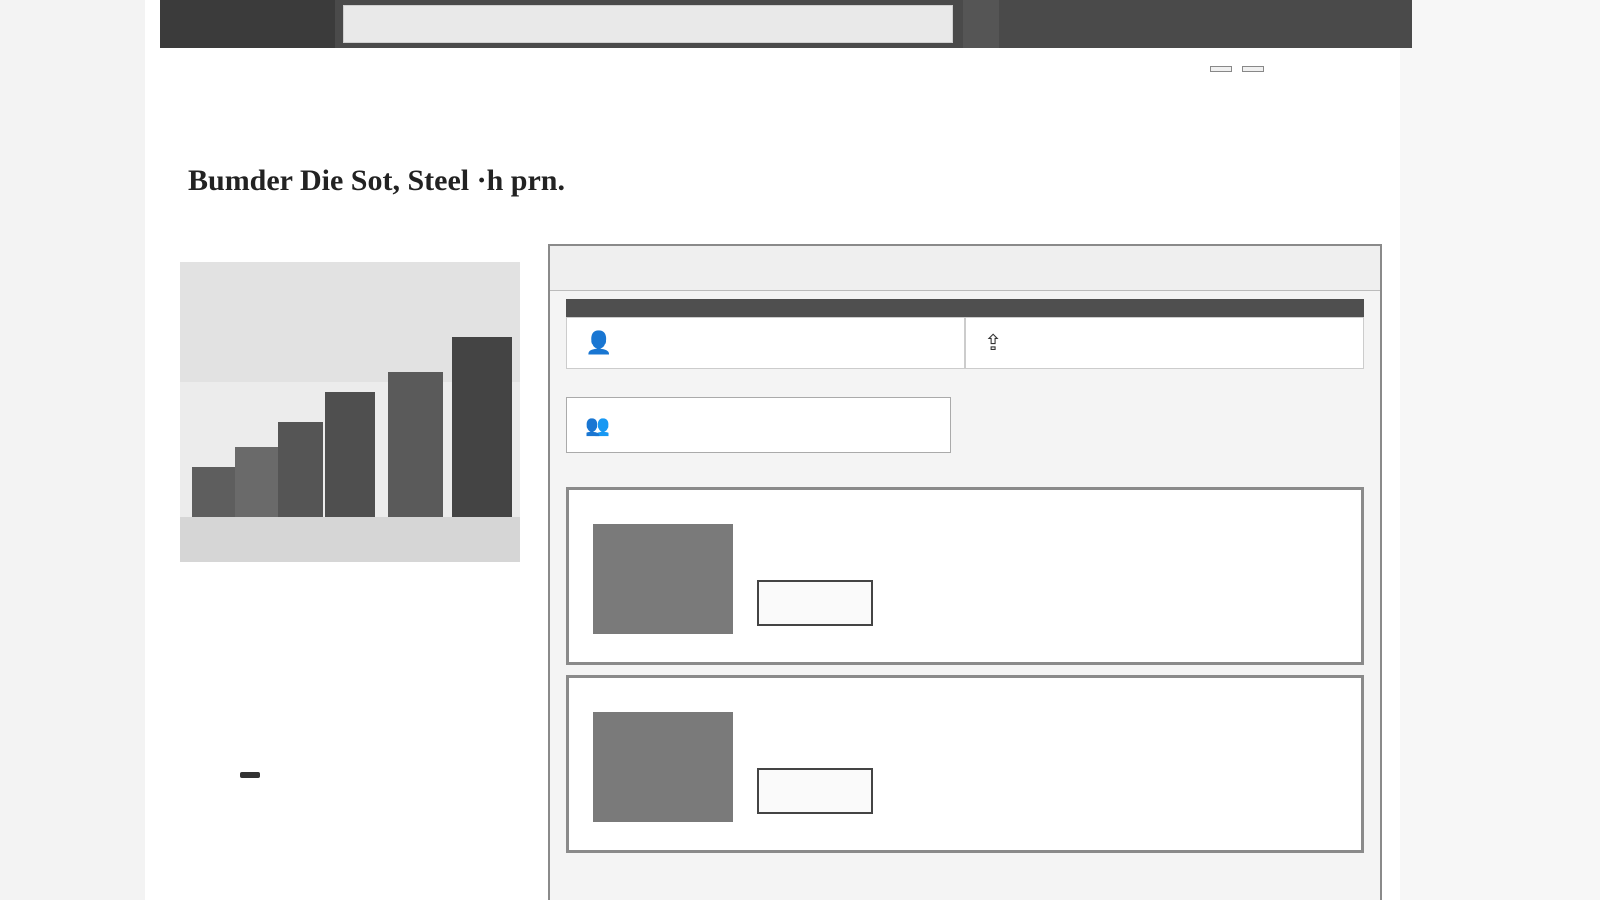  Describe the element at coordinates (597, 425) in the screenshot. I see `person-group-icon: 👥` at that location.